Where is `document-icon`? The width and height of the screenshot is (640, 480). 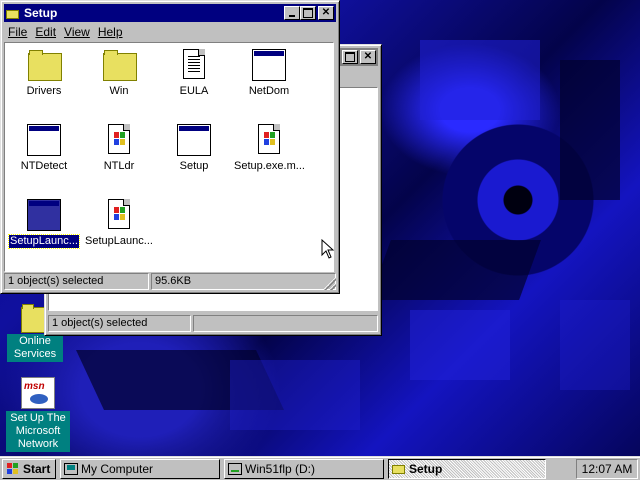
document-icon is located at coordinates (194, 65).